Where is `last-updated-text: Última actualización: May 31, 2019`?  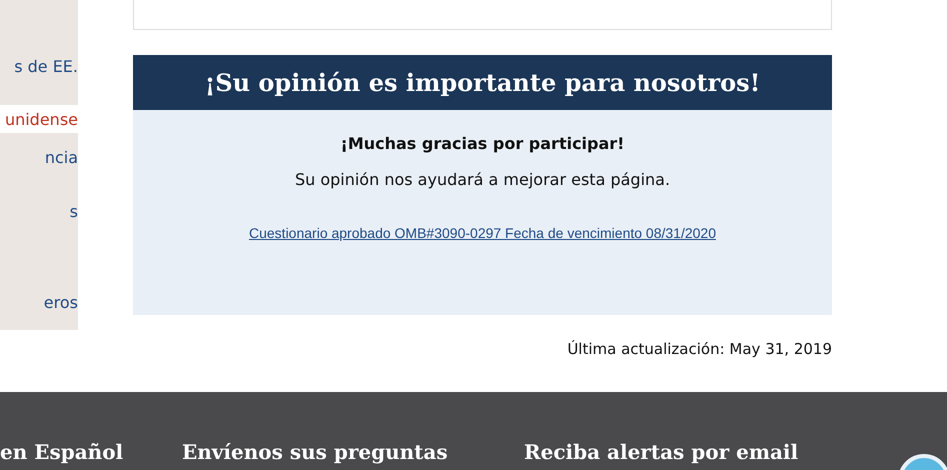
last-updated-text: Última actualización: May 31, 2019 is located at coordinates (699, 349).